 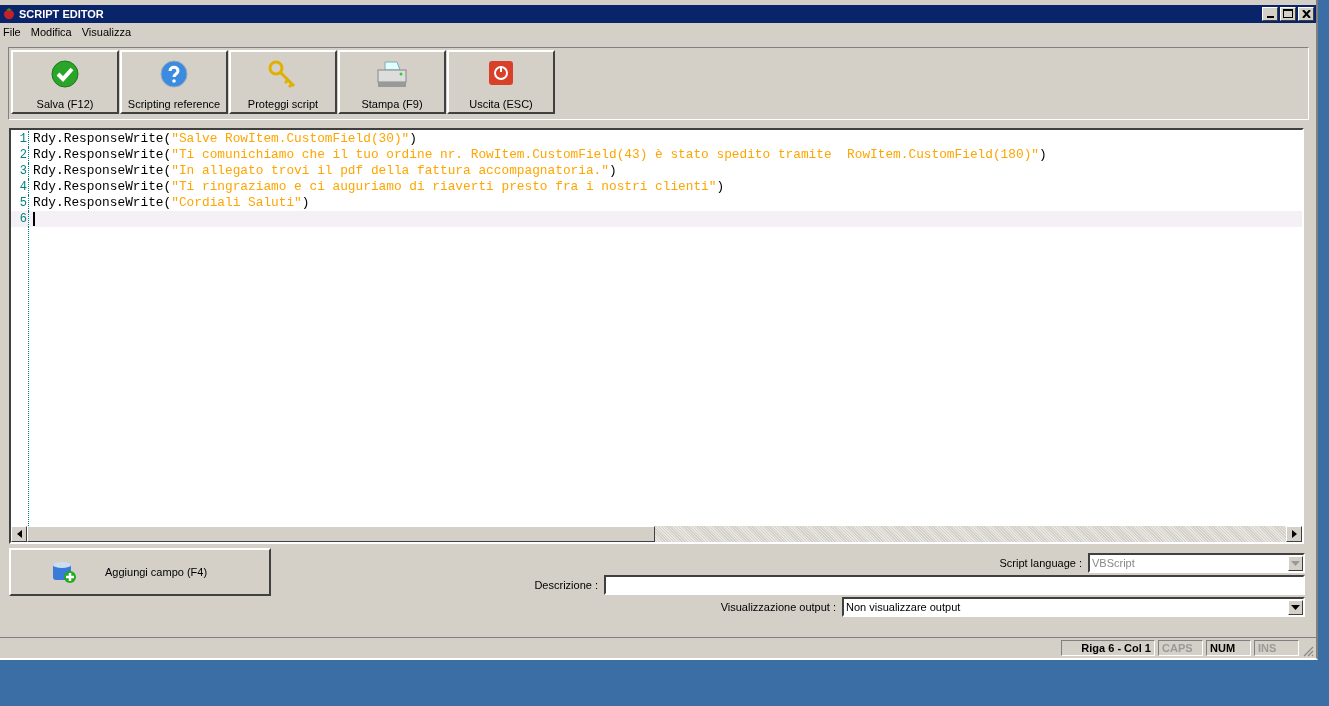 I want to click on line-number: 4, so click(x=20, y=186).